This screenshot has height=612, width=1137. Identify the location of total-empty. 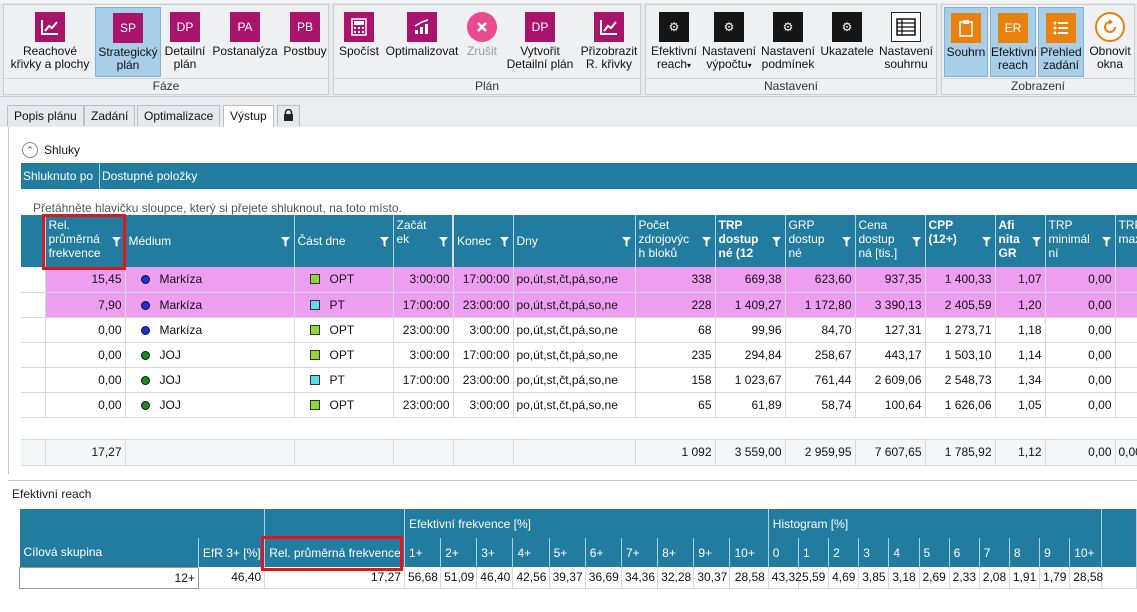
(574, 452).